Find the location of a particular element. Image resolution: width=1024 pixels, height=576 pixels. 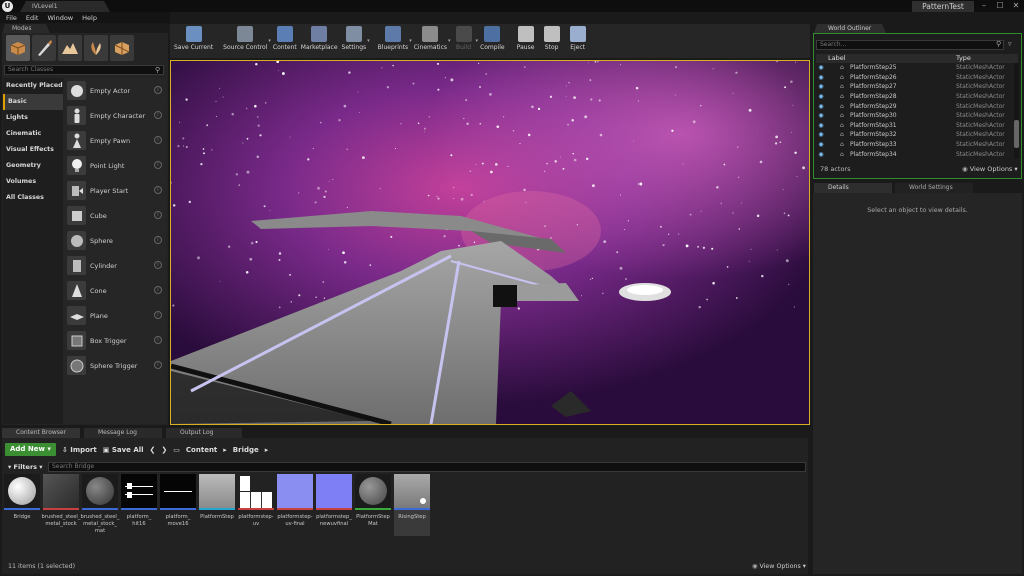

asset-tile: brushed_steel_ metal_stock_ mat is located at coordinates (100, 505).